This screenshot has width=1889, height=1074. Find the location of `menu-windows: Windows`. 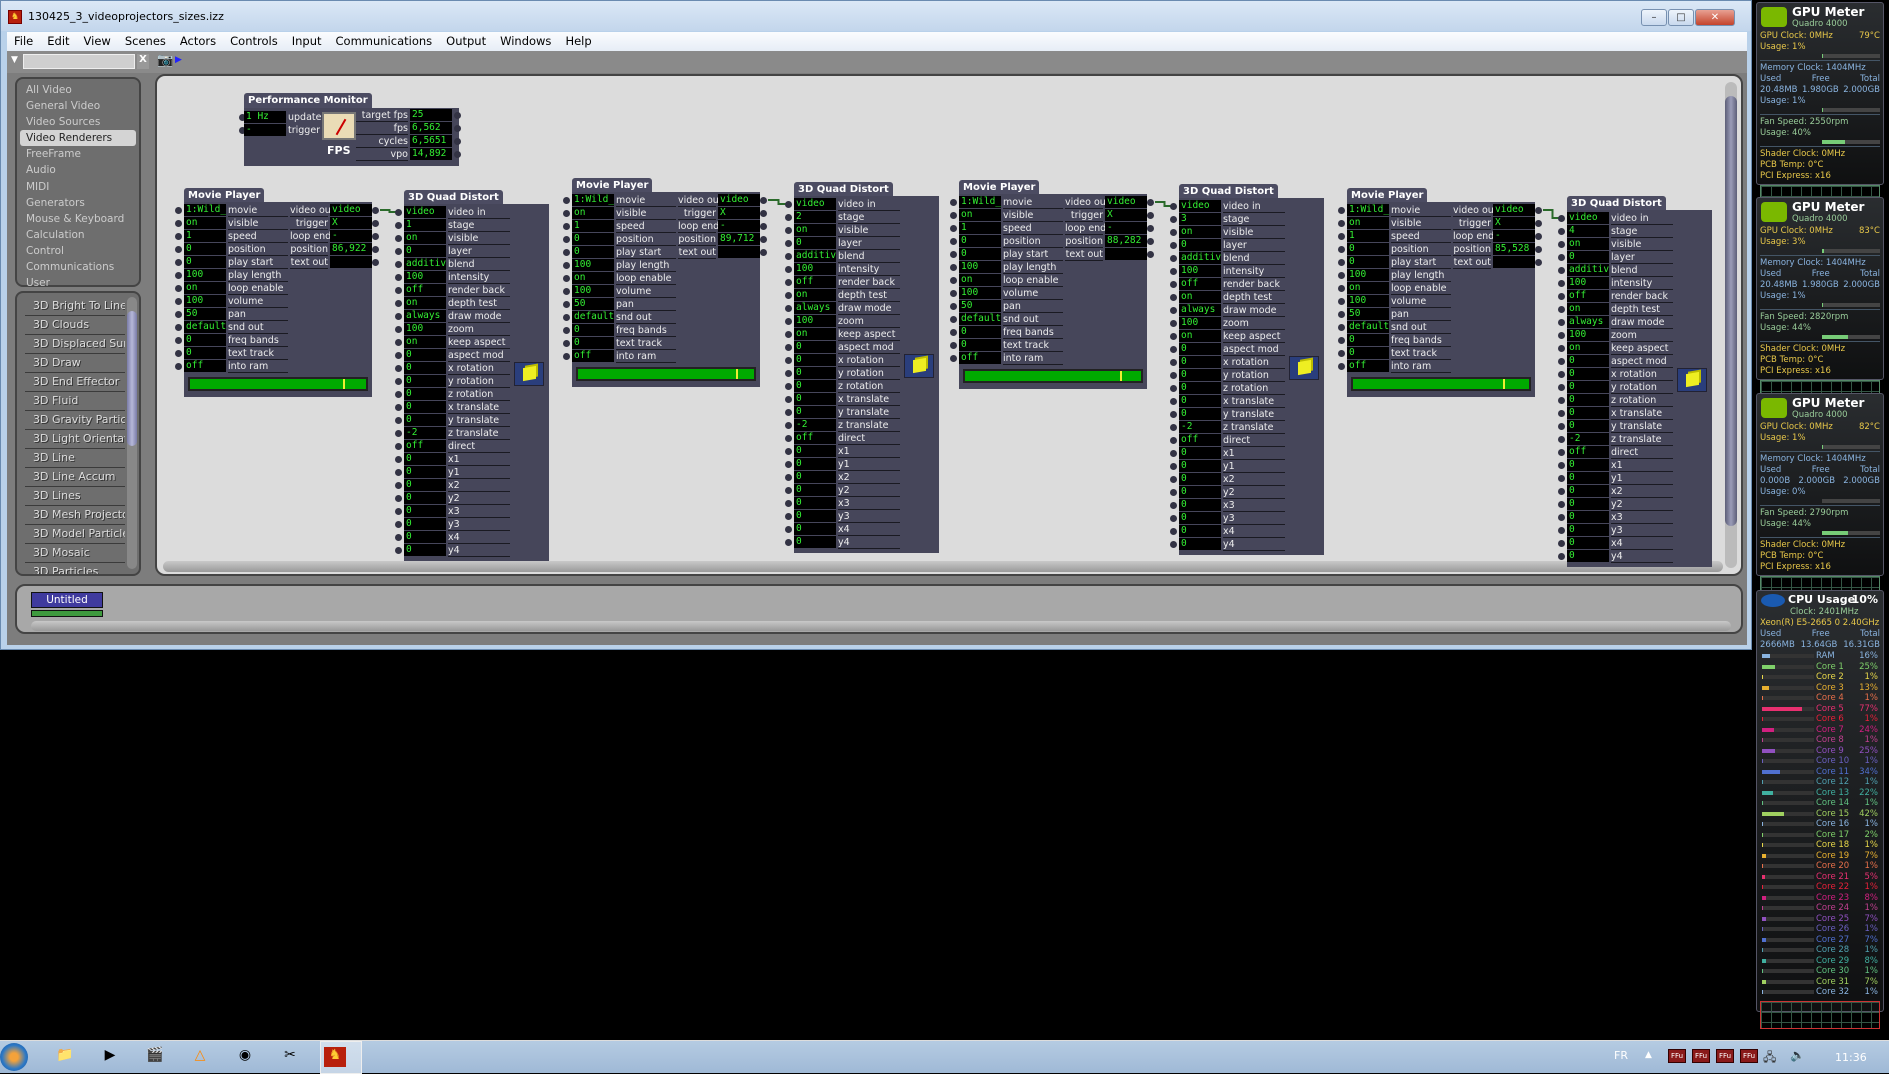

menu-windows: Windows is located at coordinates (525, 41).